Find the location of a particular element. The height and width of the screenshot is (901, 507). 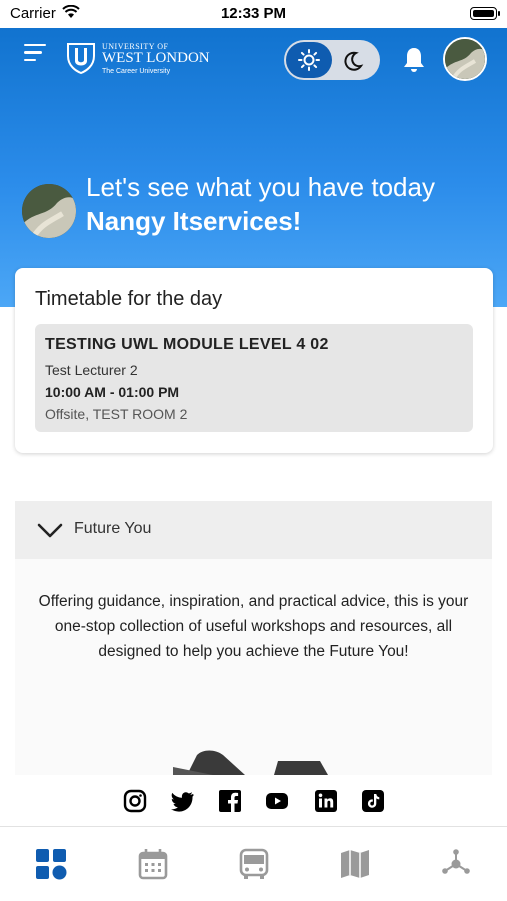

sun-icon is located at coordinates (309, 60).